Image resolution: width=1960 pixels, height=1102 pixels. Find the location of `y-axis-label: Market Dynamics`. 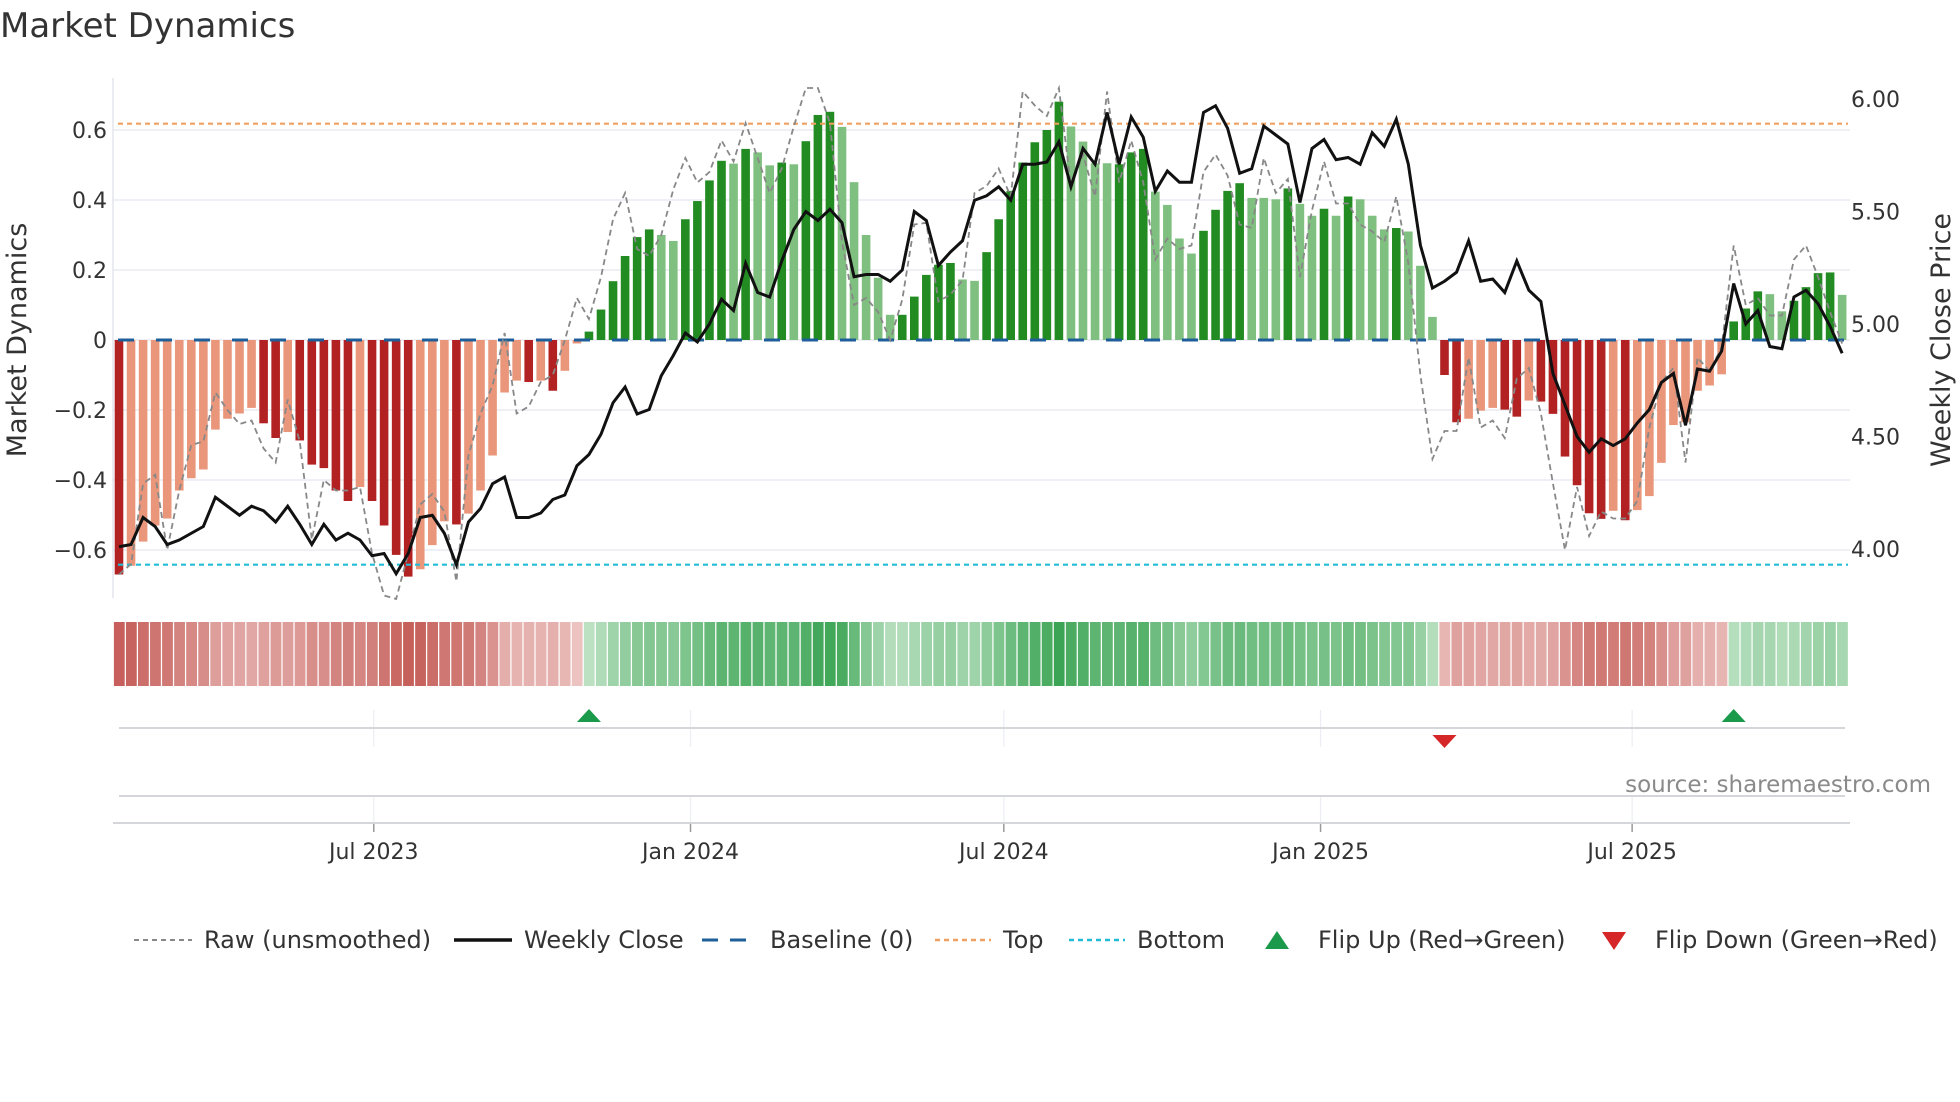

y-axis-label: Market Dynamics is located at coordinates (17, 340).